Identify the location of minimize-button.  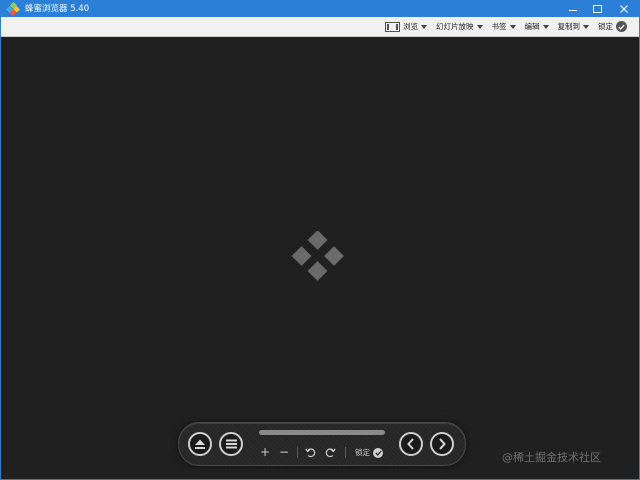
(573, 9).